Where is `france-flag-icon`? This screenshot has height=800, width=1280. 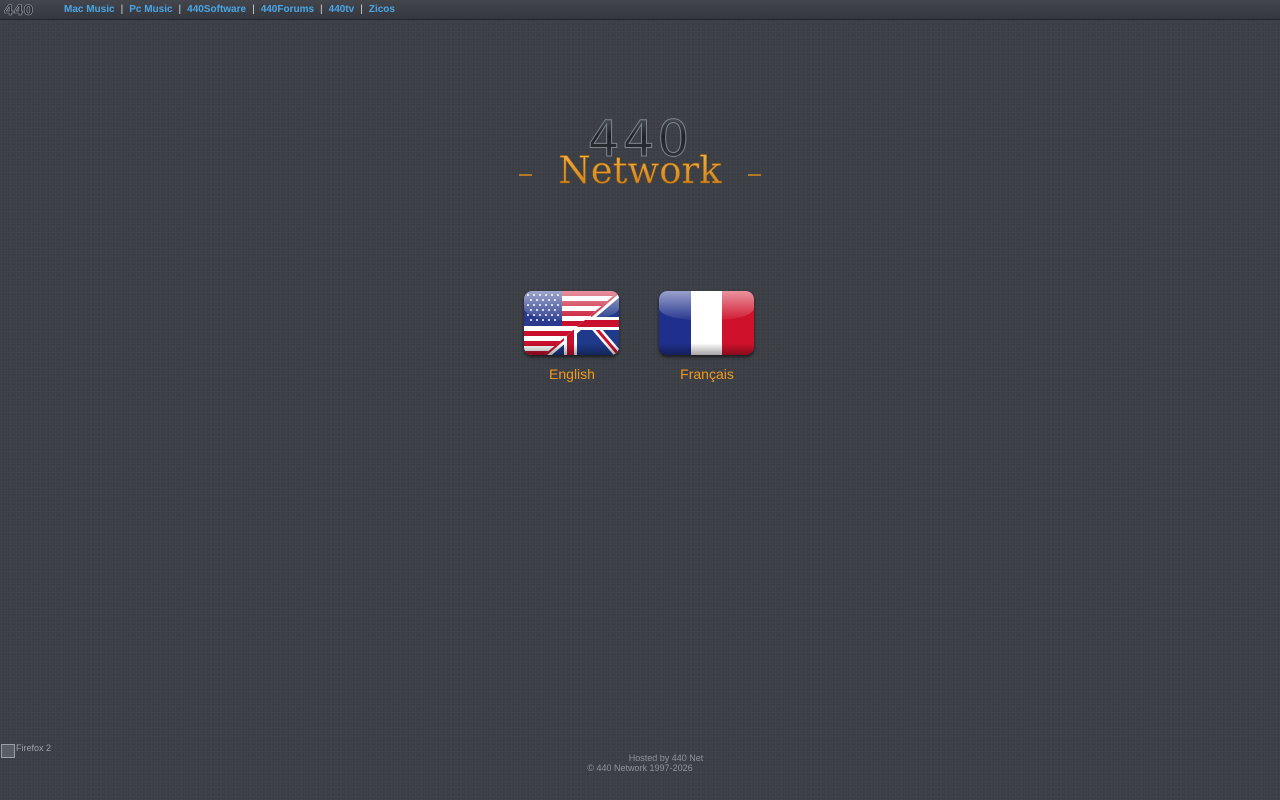
france-flag-icon is located at coordinates (706, 323).